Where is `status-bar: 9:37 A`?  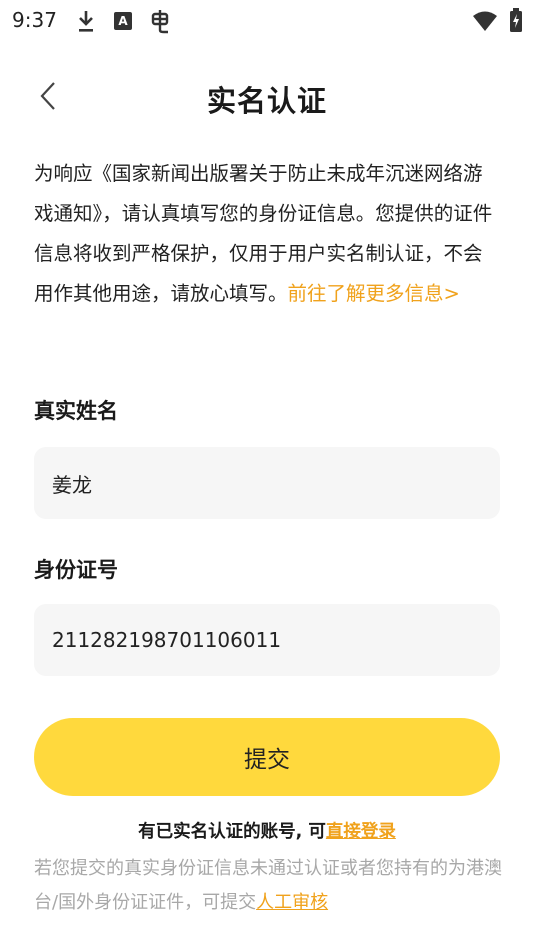
status-bar: 9:37 A is located at coordinates (267, 22).